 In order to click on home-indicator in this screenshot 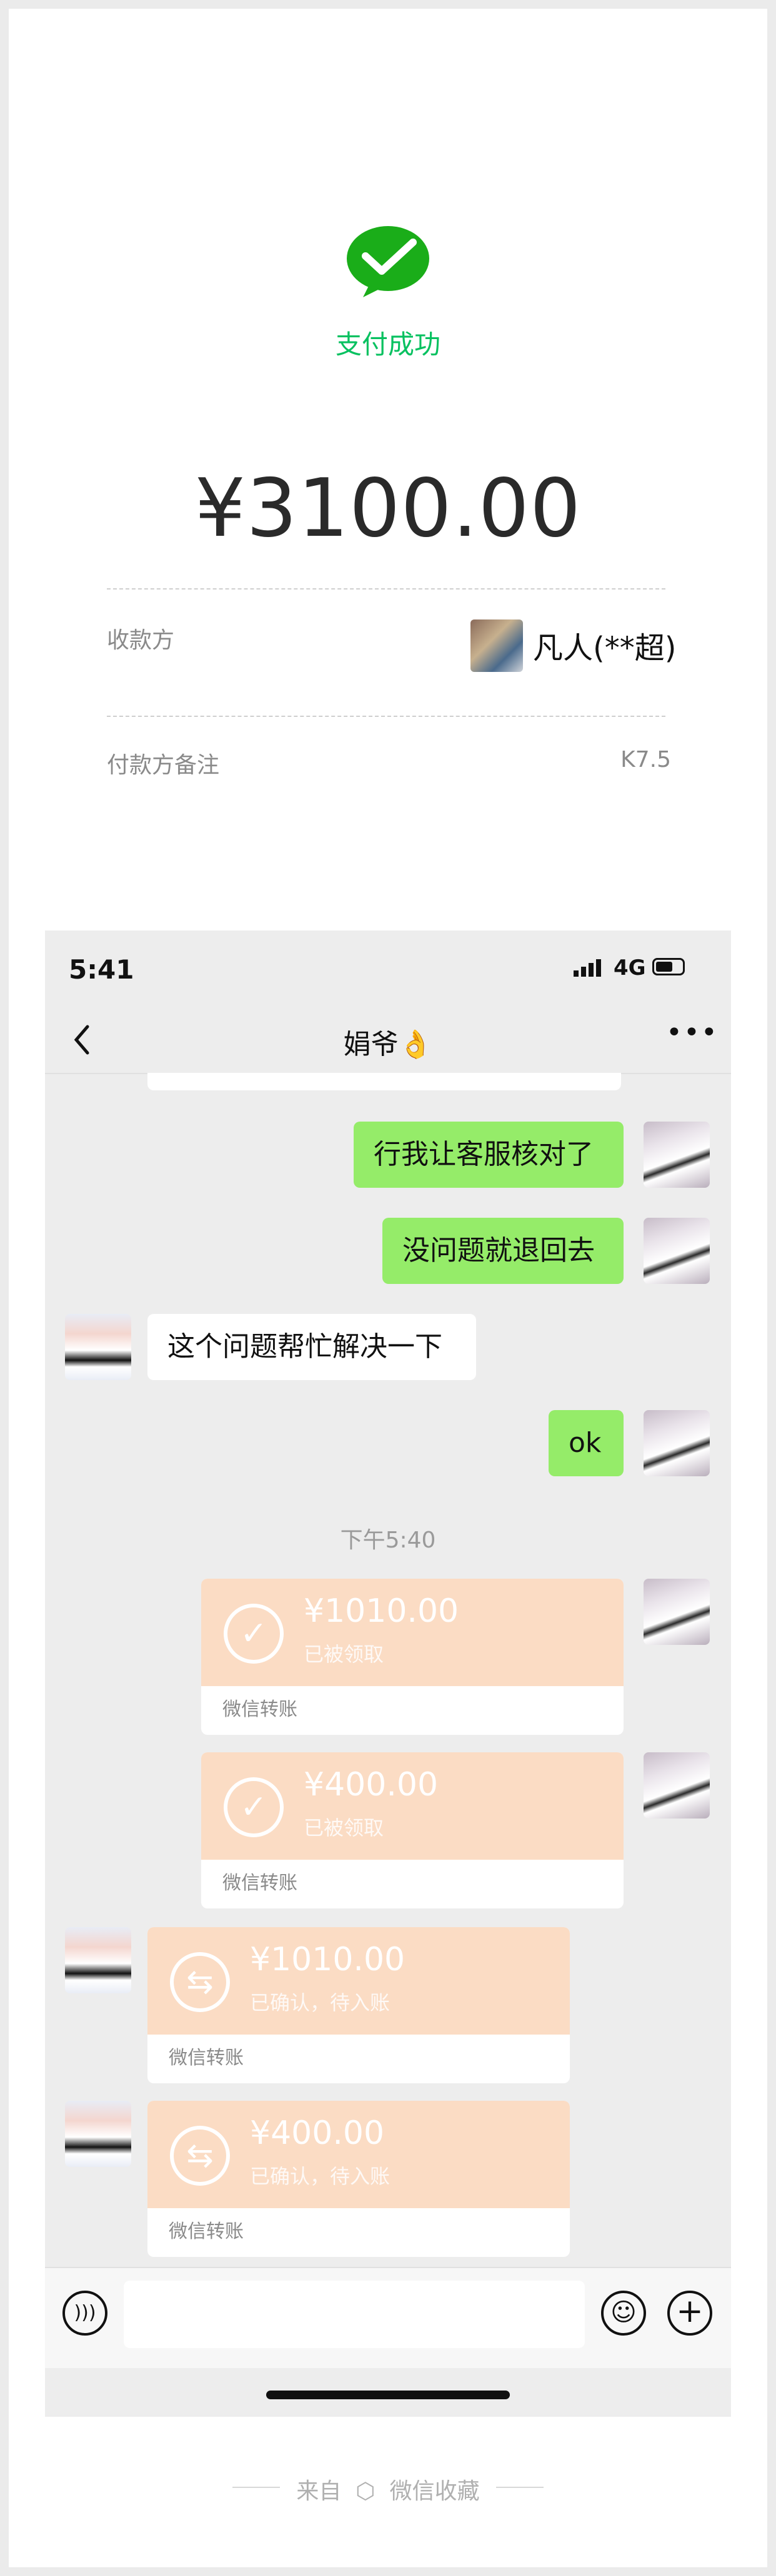, I will do `click(388, 2395)`.